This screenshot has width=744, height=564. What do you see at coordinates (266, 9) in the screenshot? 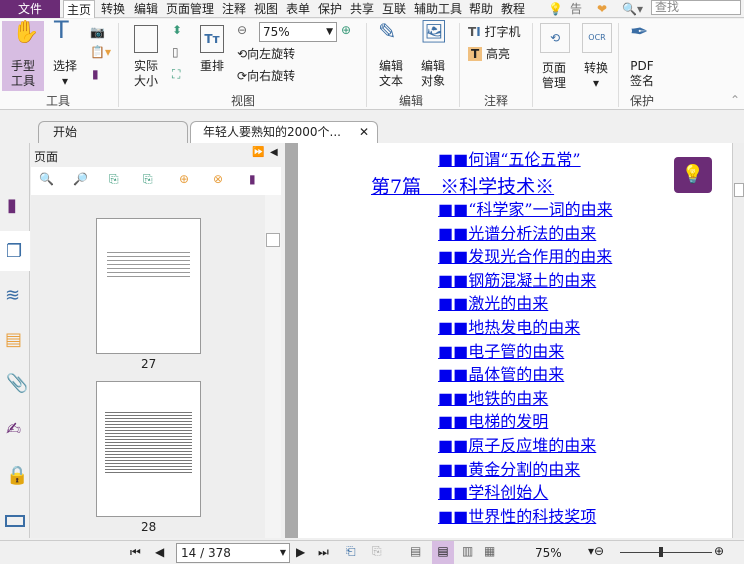
I see `menu-view: 视图` at bounding box center [266, 9].